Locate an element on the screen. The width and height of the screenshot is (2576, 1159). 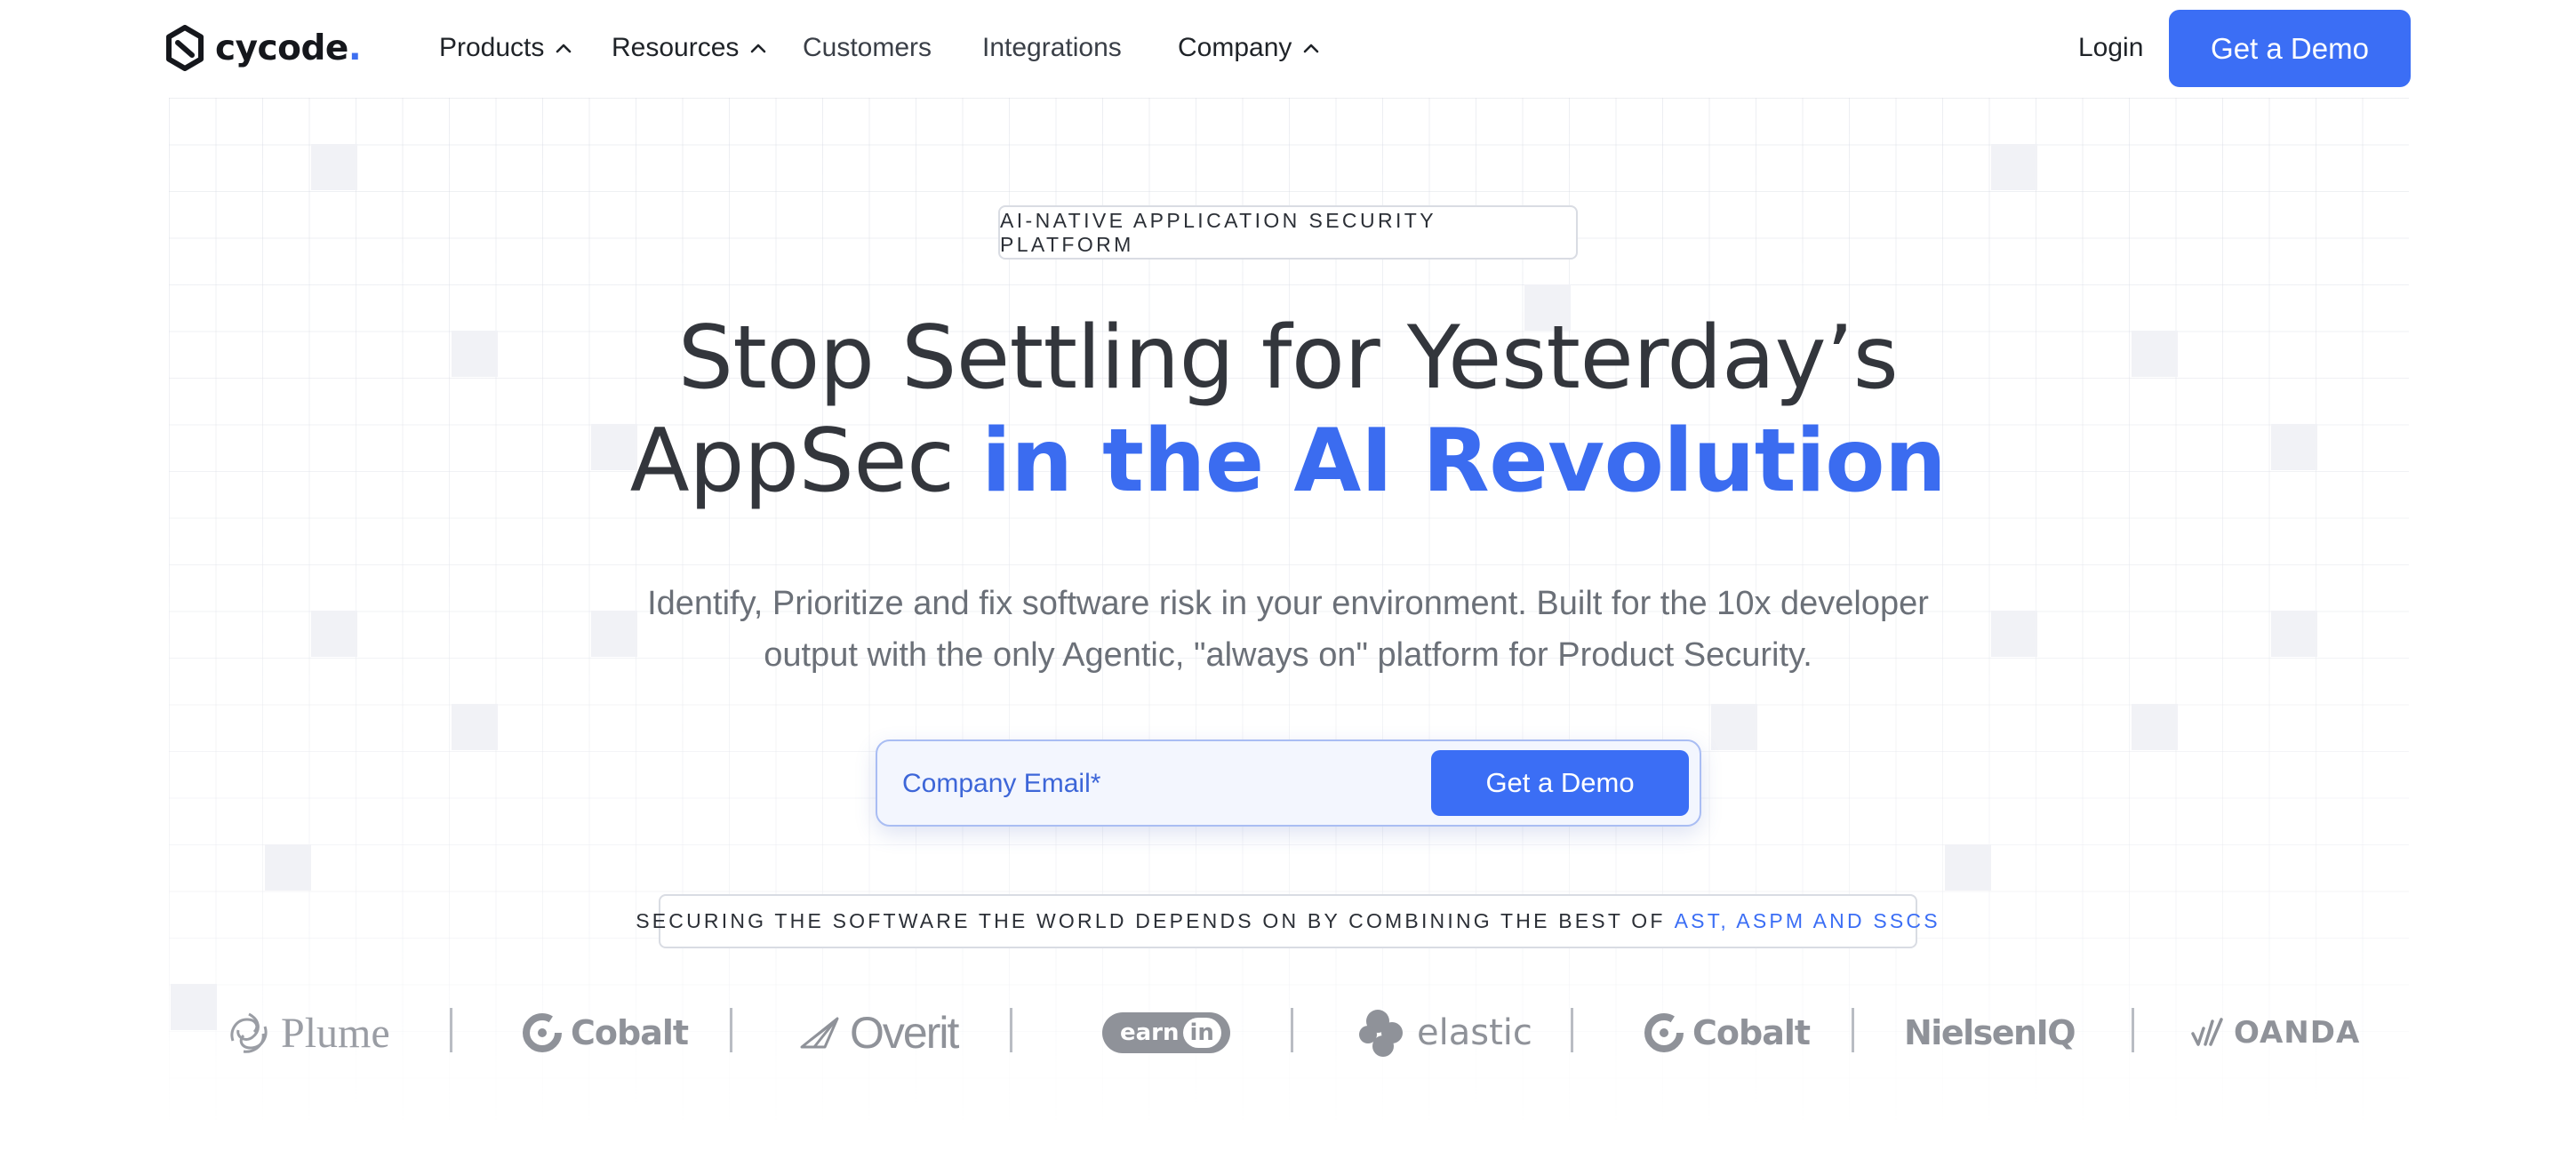
get-demo-button-form: Get a Demo is located at coordinates (1560, 783).